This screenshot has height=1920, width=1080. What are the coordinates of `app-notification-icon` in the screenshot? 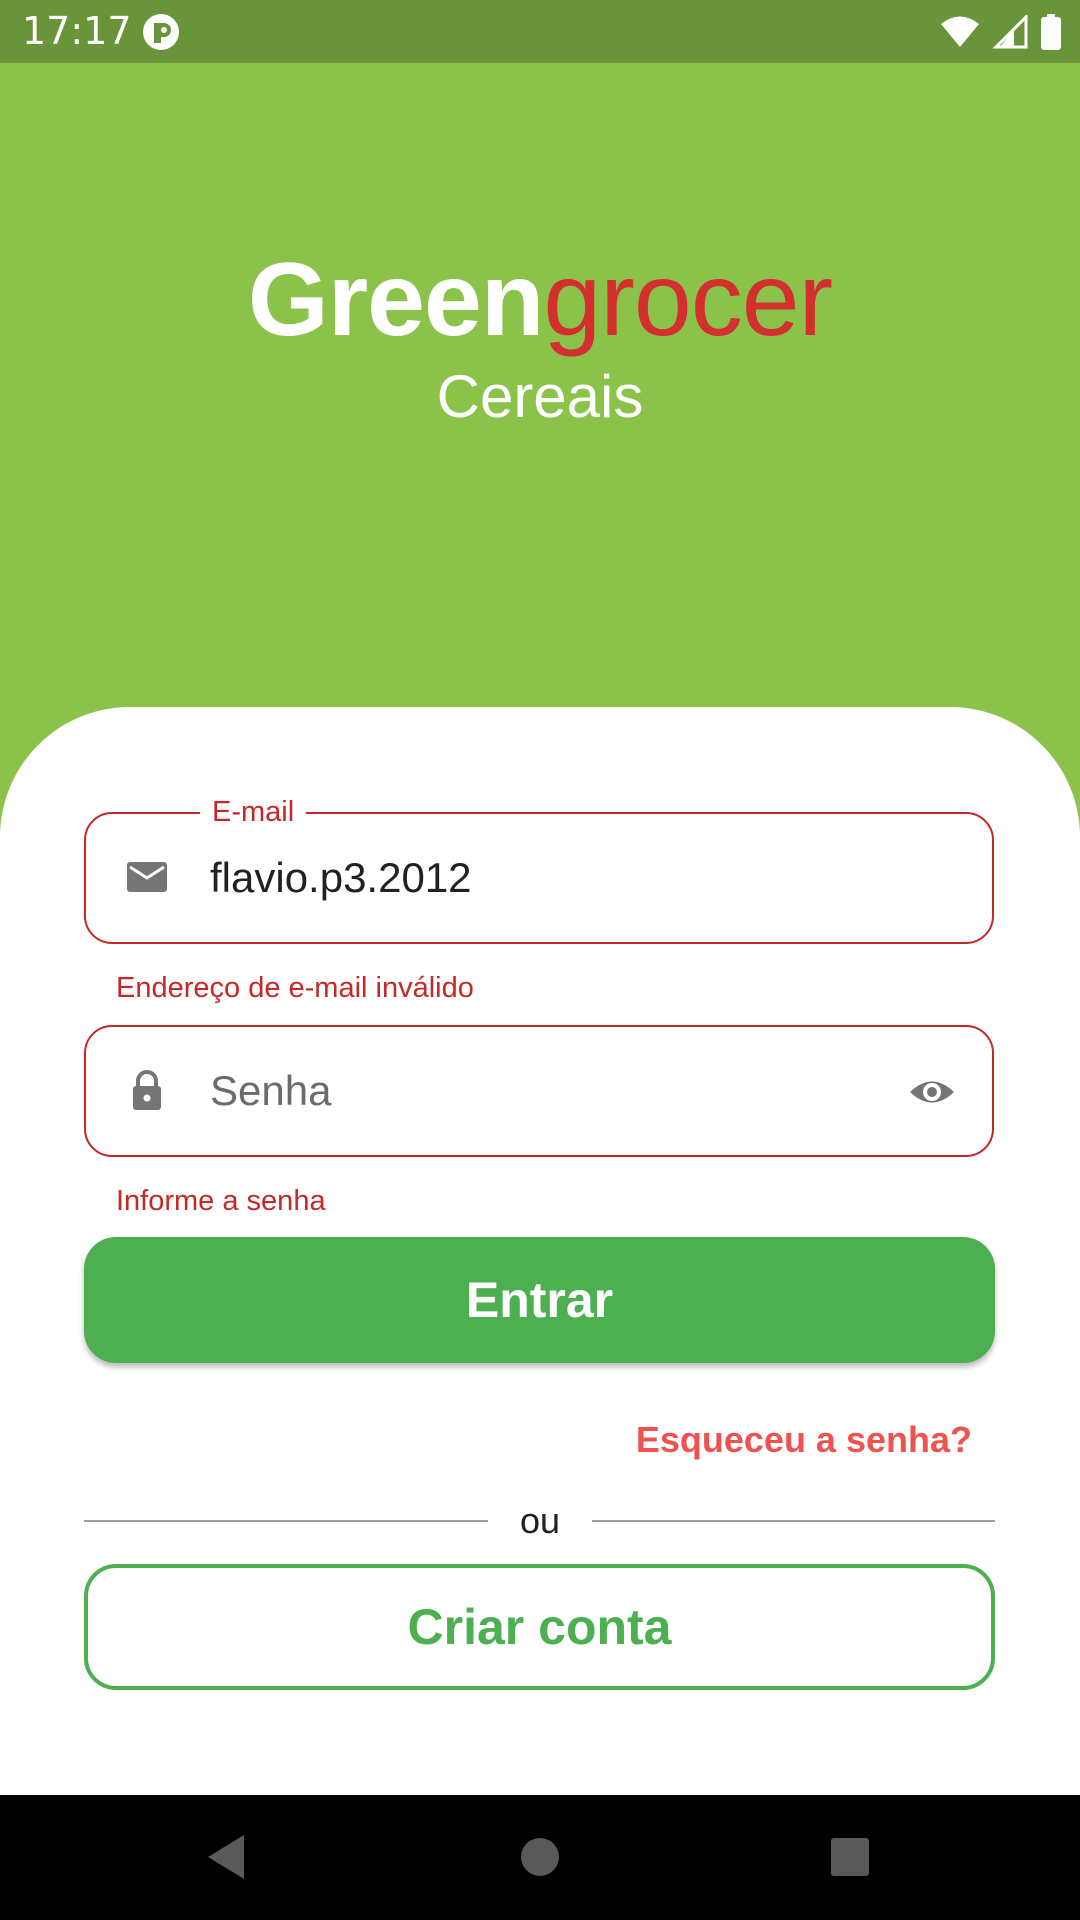 It's located at (161, 32).